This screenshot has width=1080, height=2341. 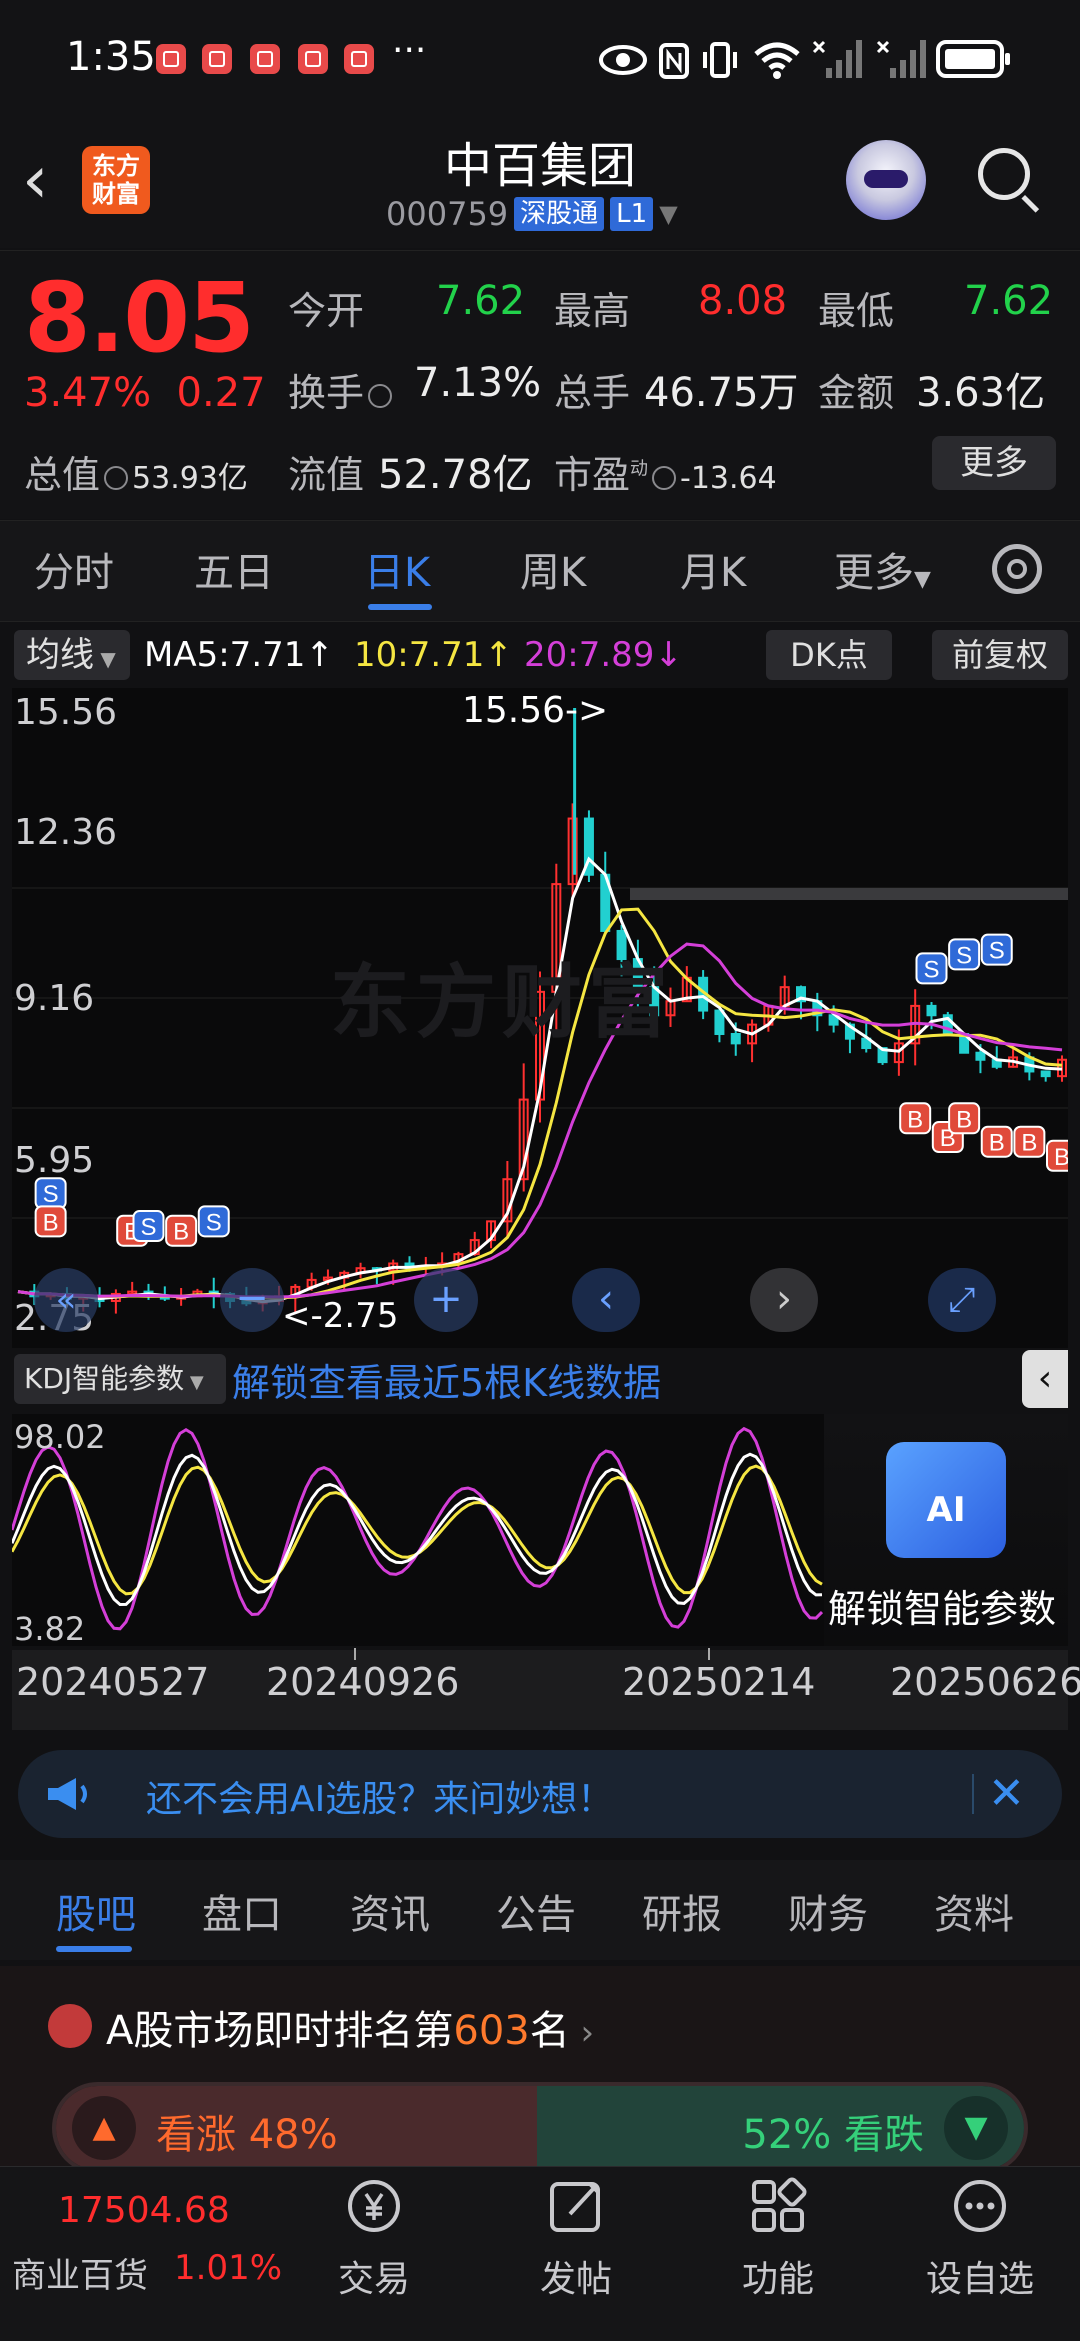 I want to click on tab-news: 资讯, so click(x=390, y=1911).